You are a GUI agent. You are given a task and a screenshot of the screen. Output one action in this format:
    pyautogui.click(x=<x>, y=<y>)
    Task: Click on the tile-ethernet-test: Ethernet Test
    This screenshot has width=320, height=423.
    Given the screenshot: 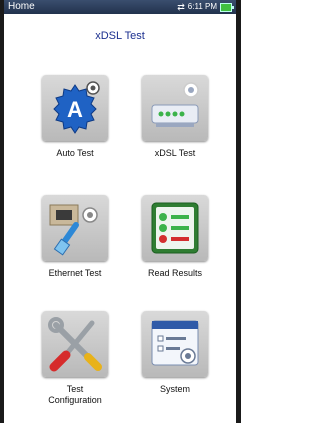 What is the action you would take?
    pyautogui.click(x=75, y=237)
    